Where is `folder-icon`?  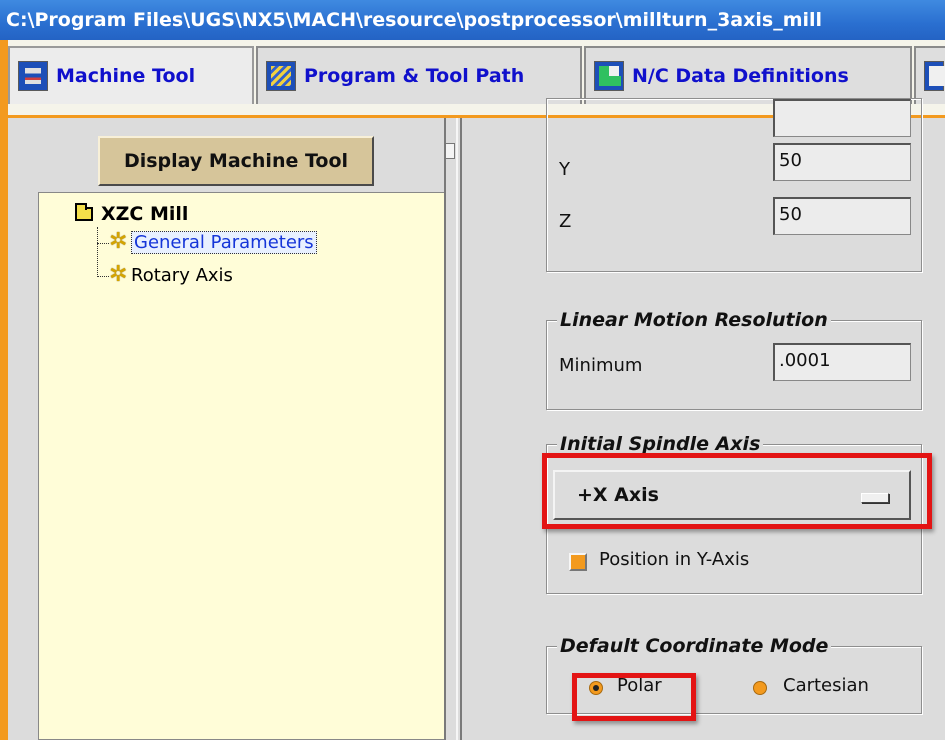 folder-icon is located at coordinates (84, 212).